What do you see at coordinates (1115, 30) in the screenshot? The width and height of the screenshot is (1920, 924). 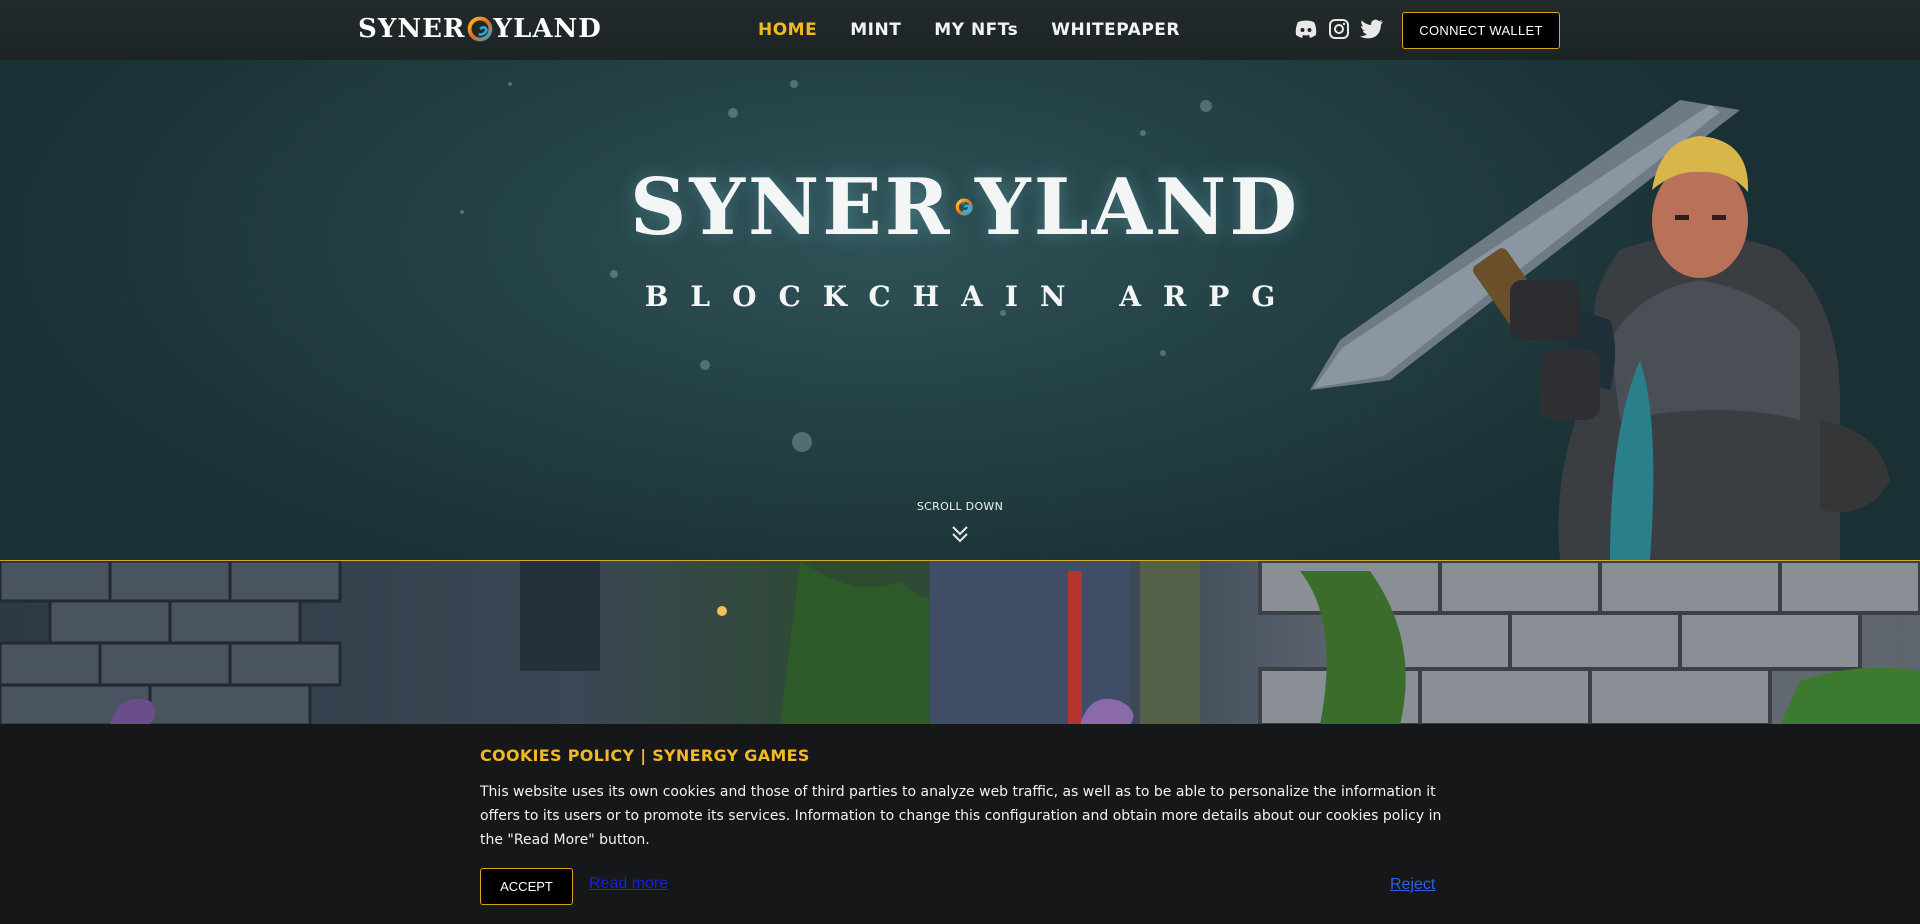 I see `nav-whitepaper: WHITEPAPER` at bounding box center [1115, 30].